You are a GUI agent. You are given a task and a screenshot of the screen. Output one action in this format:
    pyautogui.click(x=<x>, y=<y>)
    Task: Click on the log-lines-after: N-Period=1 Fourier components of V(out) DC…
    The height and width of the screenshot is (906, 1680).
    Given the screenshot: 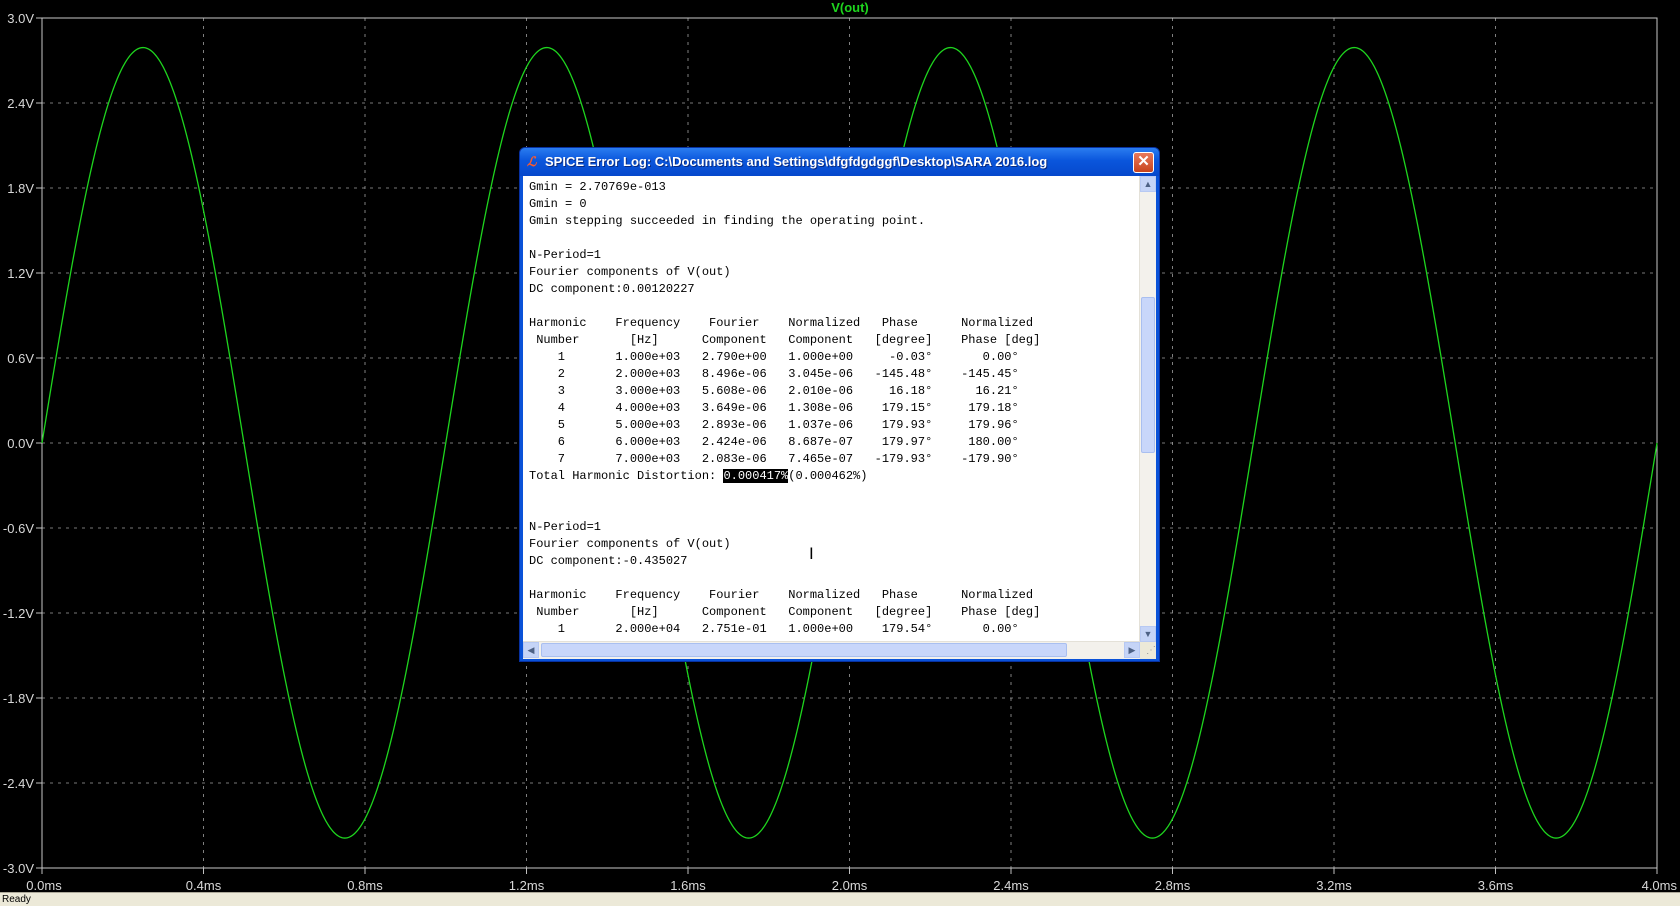 What is the action you would take?
    pyautogui.click(x=834, y=561)
    